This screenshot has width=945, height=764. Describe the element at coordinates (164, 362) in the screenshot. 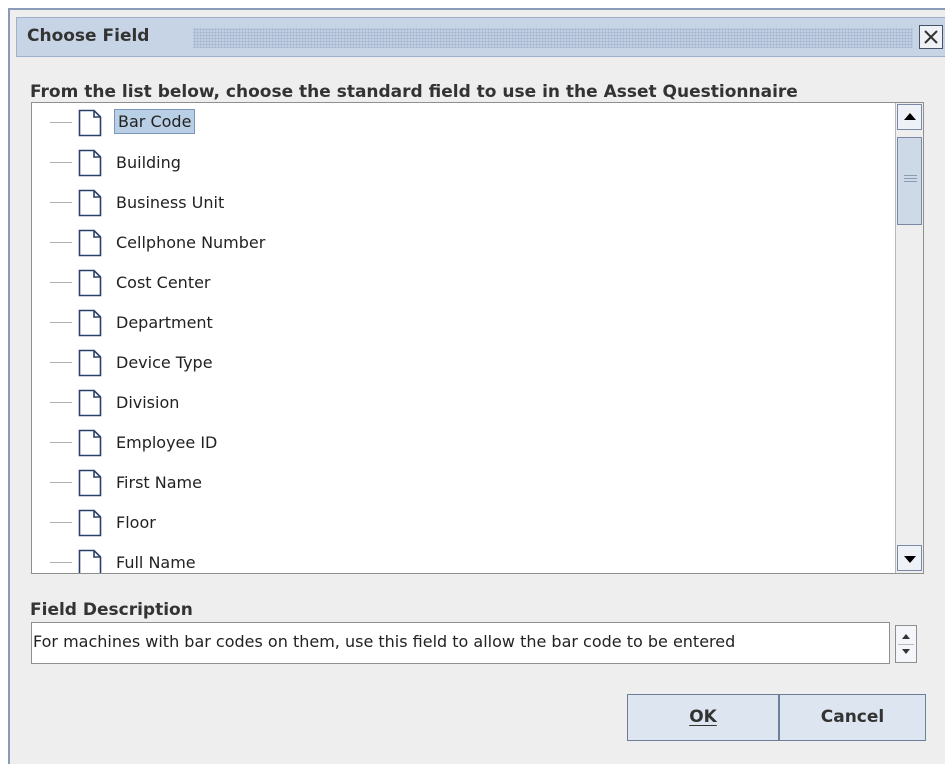

I see `tree-item-label: Device Type` at that location.